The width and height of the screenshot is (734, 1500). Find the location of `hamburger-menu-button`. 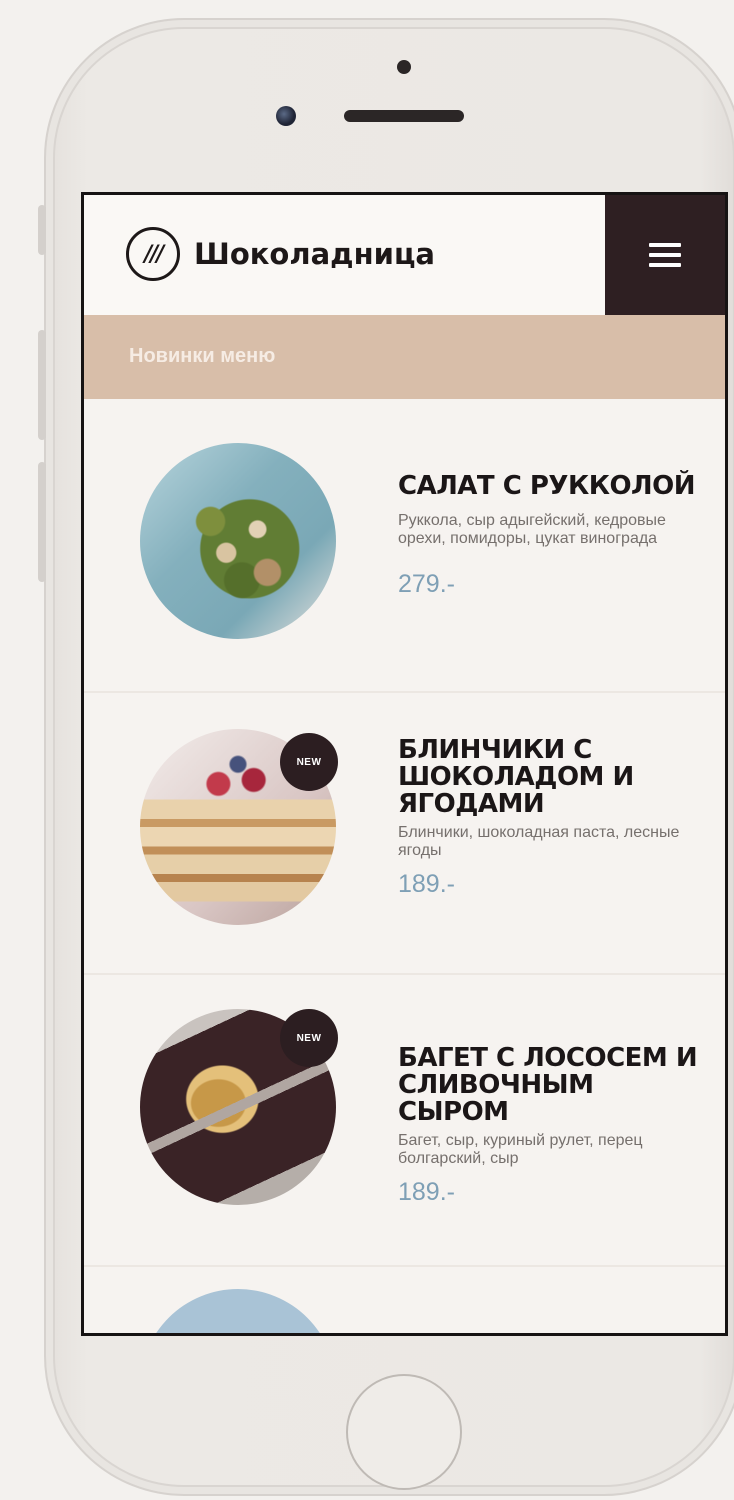

hamburger-menu-button is located at coordinates (665, 255).